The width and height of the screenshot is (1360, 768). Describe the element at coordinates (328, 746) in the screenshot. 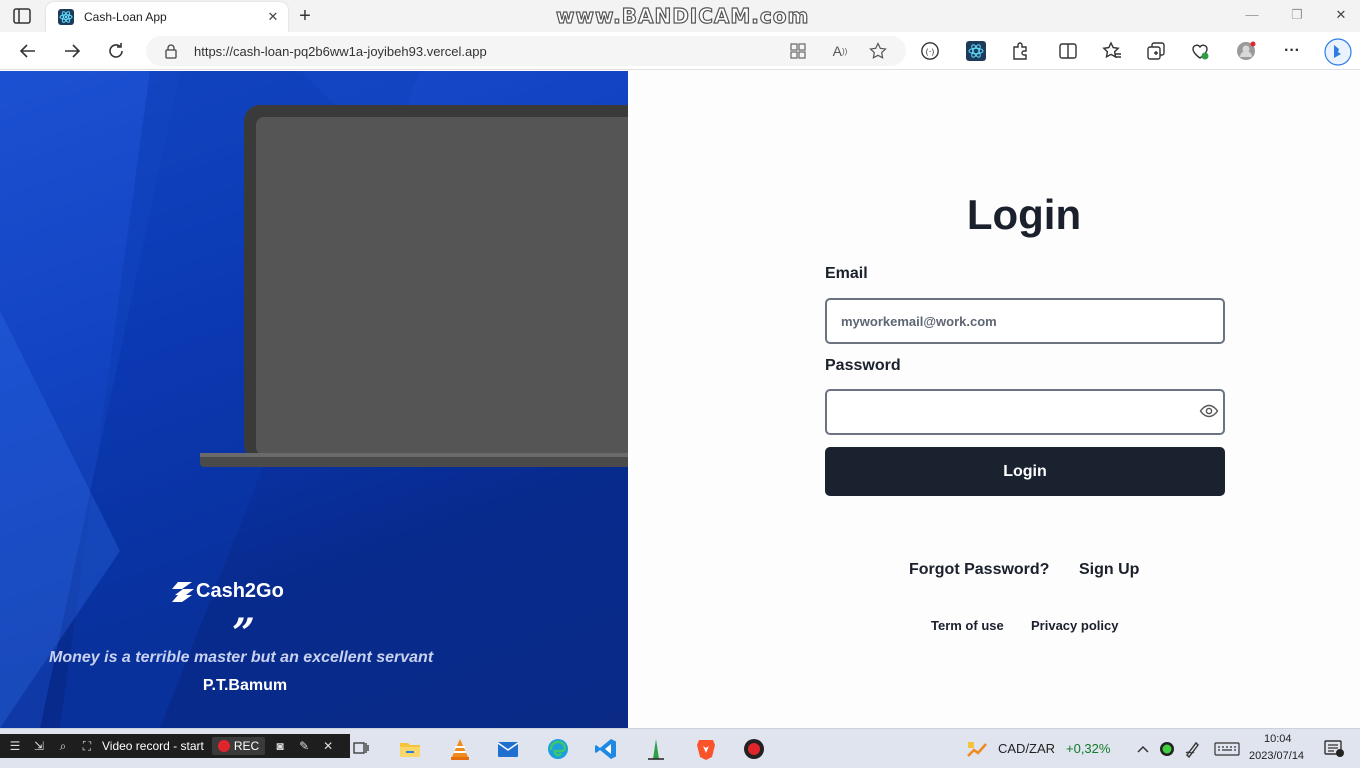

I see `close-icon: ✕` at that location.